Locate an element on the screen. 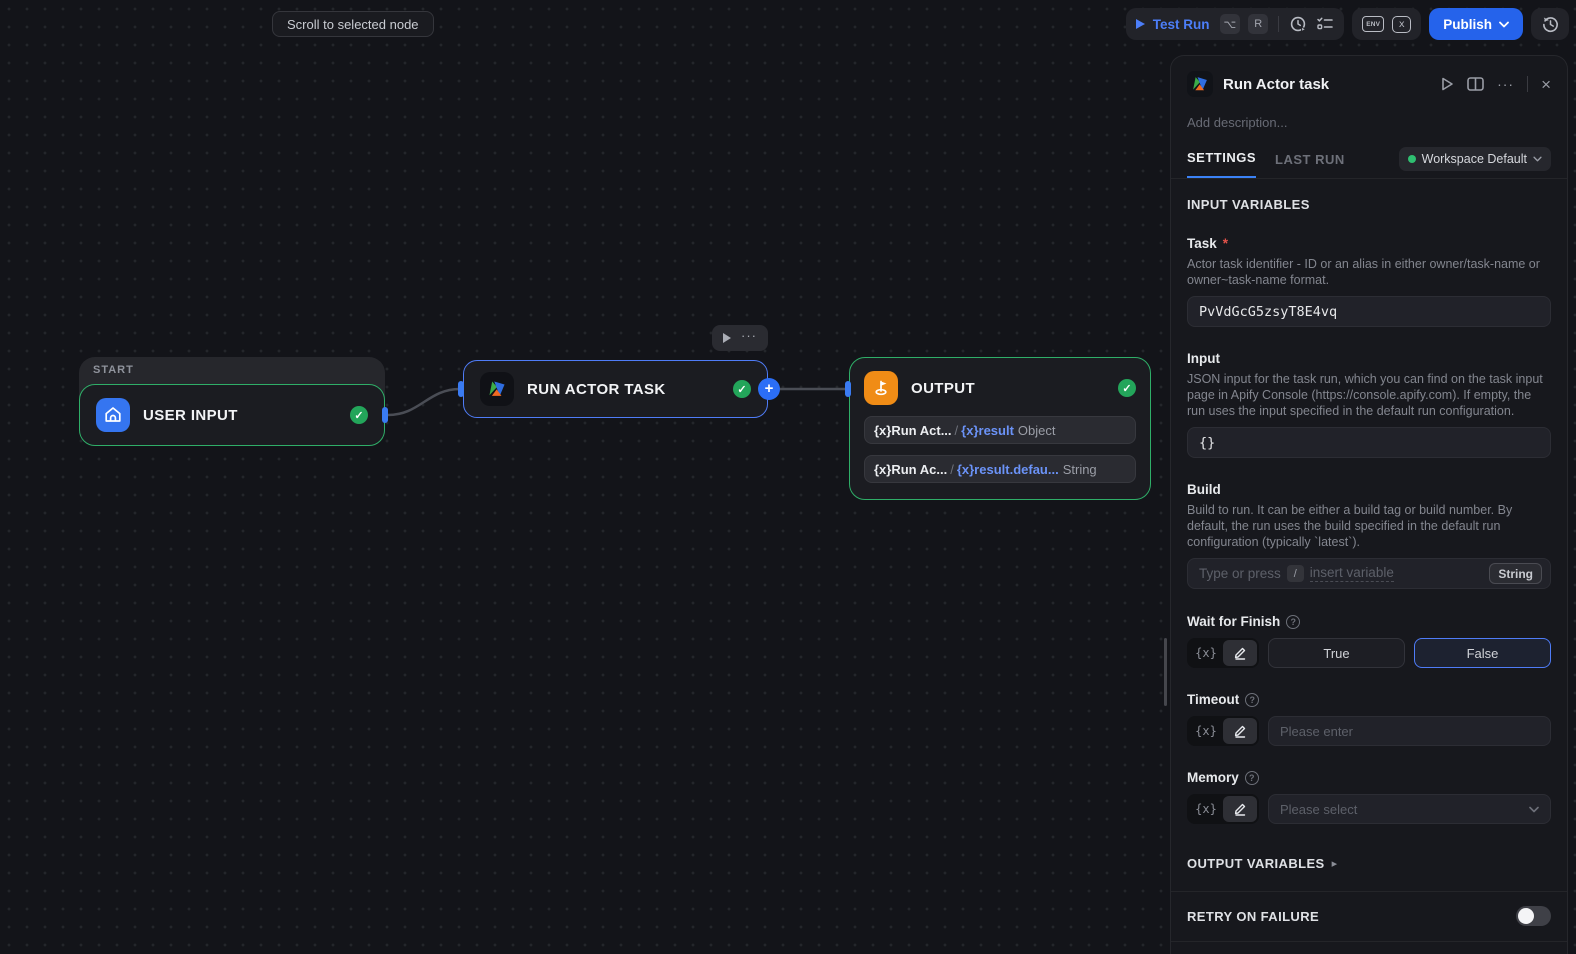 This screenshot has height=954, width=1576. panel-scrollbar is located at coordinates (1165, 672).